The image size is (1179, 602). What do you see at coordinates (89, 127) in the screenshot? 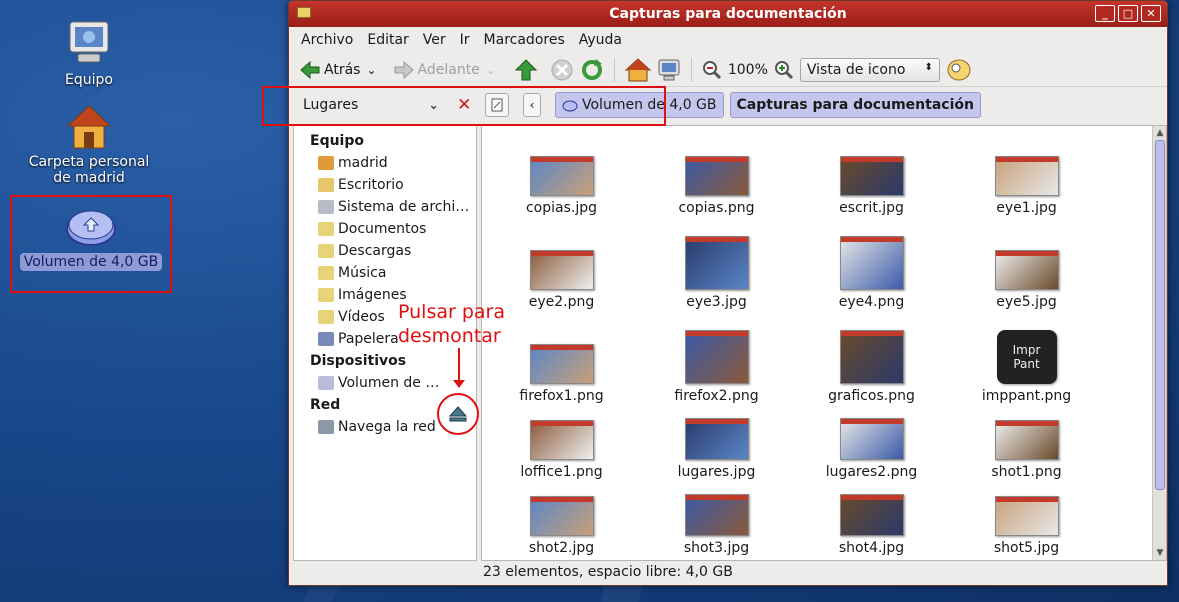
I see `home-folder-icon` at bounding box center [89, 127].